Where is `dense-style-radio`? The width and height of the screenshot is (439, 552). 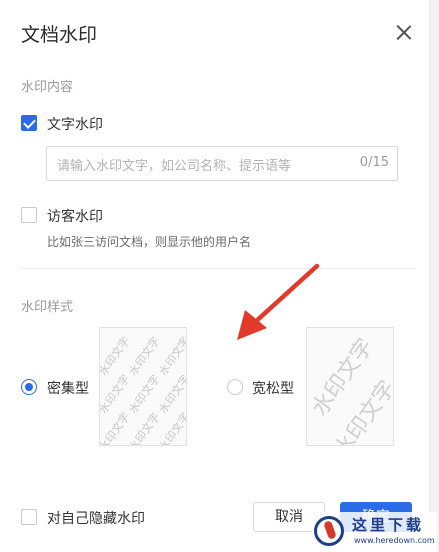 dense-style-radio is located at coordinates (29, 387).